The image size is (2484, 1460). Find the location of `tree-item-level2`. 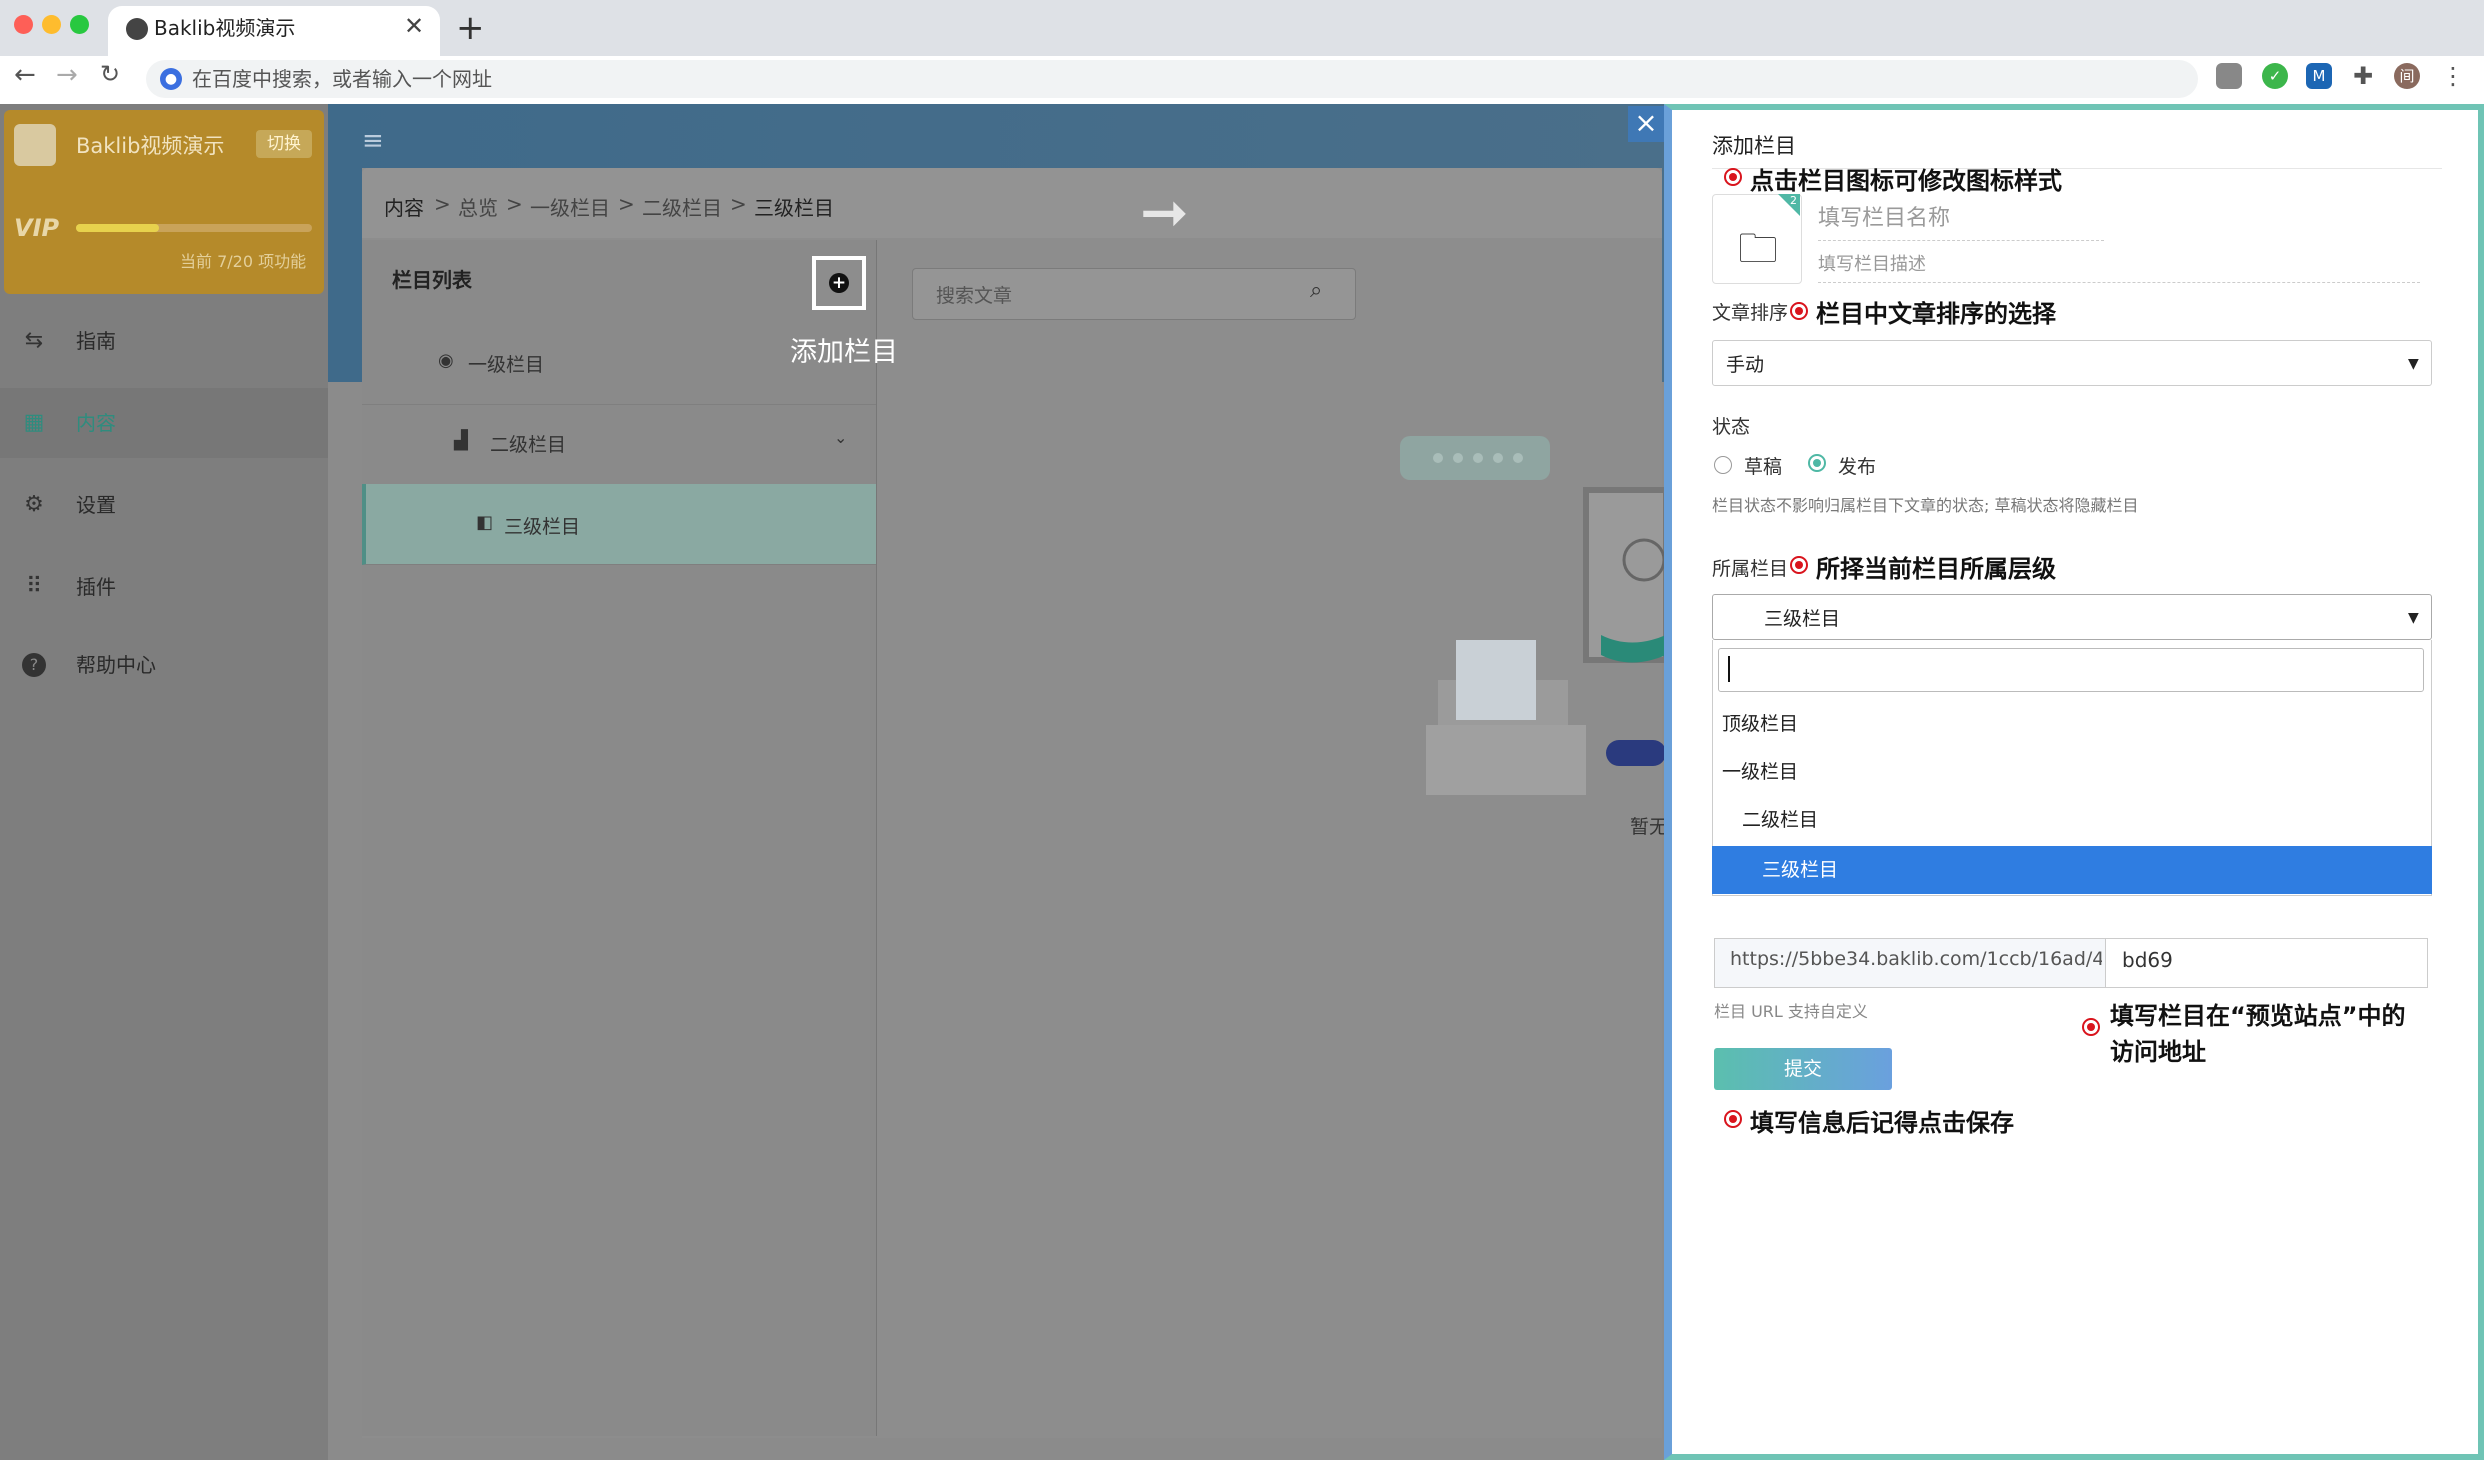

tree-item-level2 is located at coordinates (619, 444).